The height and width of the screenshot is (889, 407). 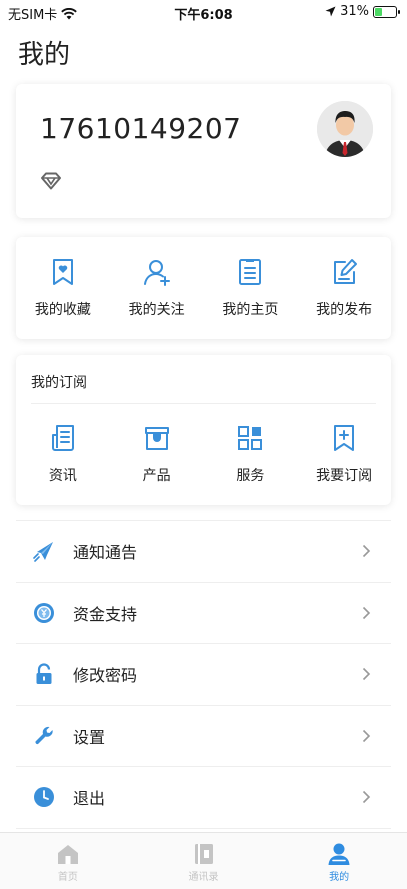 What do you see at coordinates (344, 476) in the screenshot?
I see `subscription-label: 我要订阅` at bounding box center [344, 476].